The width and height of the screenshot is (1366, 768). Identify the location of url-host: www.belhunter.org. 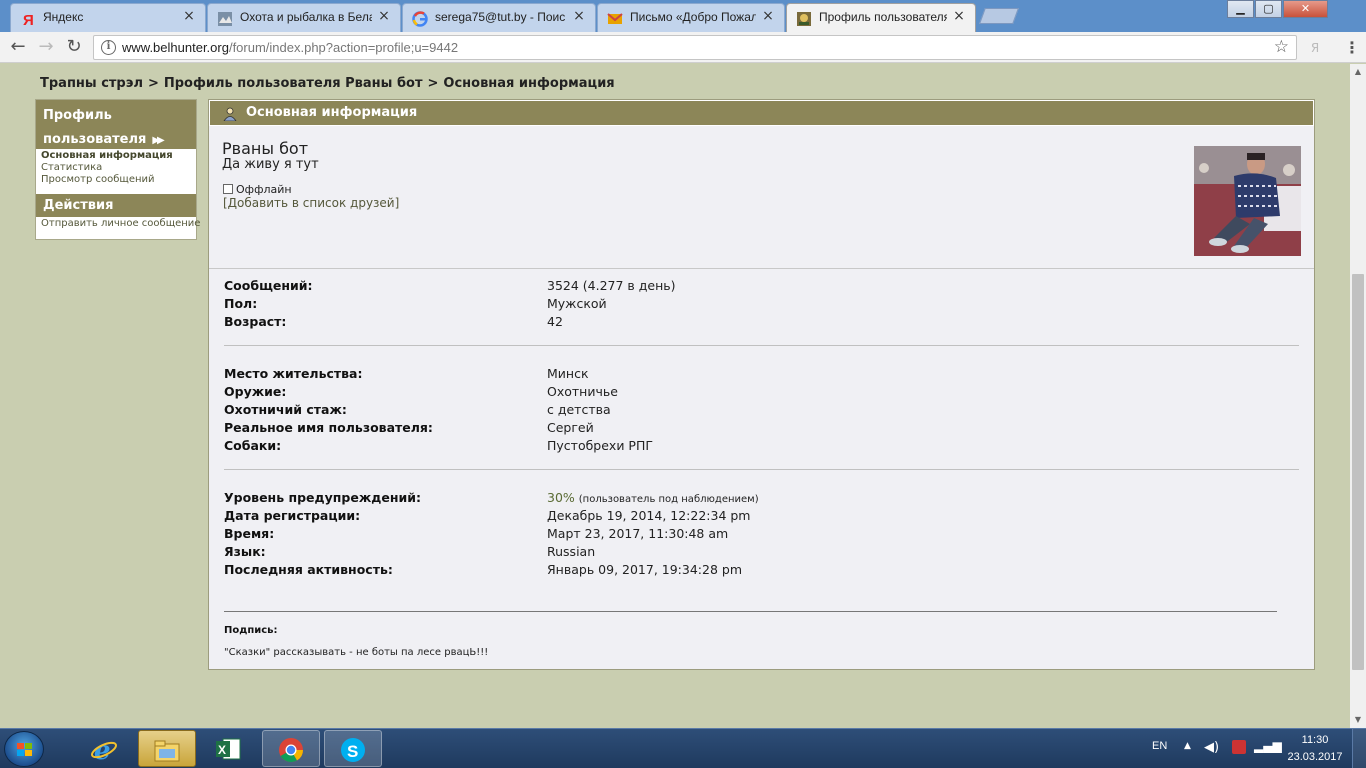
(175, 47).